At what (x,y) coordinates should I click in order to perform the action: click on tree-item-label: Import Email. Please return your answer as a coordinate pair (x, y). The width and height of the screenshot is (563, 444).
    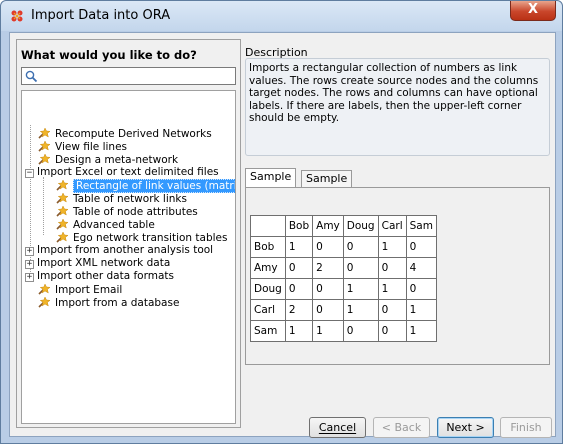
    Looking at the image, I should click on (89, 290).